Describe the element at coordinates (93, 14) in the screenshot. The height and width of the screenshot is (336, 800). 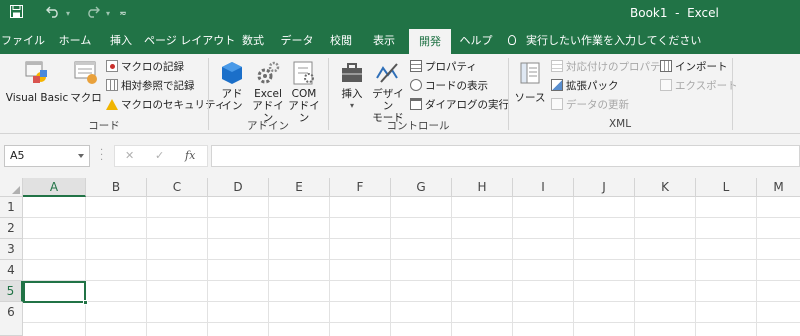
I see `redo-icon` at that location.